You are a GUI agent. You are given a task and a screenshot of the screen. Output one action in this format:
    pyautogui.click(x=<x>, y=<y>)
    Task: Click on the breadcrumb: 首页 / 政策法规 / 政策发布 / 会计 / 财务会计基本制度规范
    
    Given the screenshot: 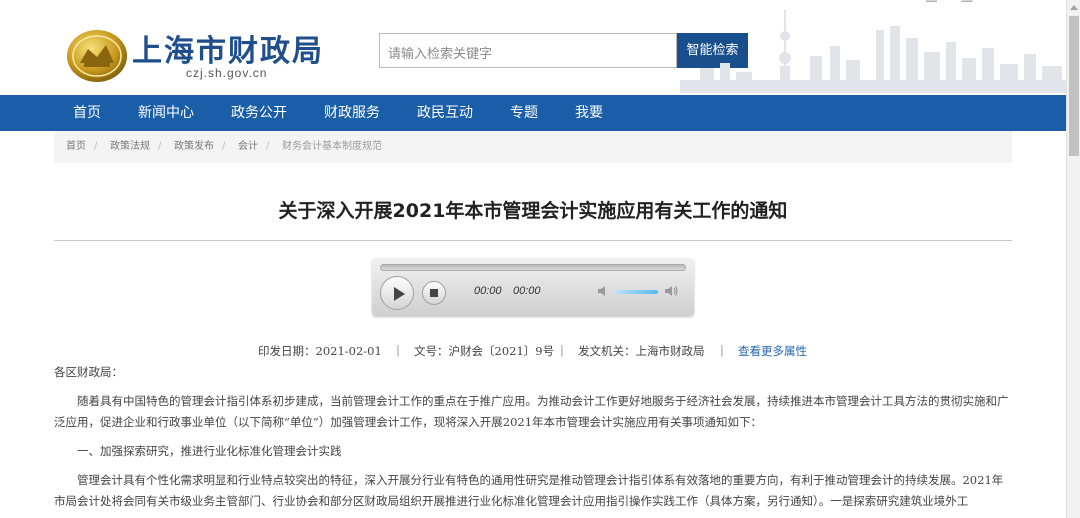 What is the action you would take?
    pyautogui.click(x=533, y=147)
    